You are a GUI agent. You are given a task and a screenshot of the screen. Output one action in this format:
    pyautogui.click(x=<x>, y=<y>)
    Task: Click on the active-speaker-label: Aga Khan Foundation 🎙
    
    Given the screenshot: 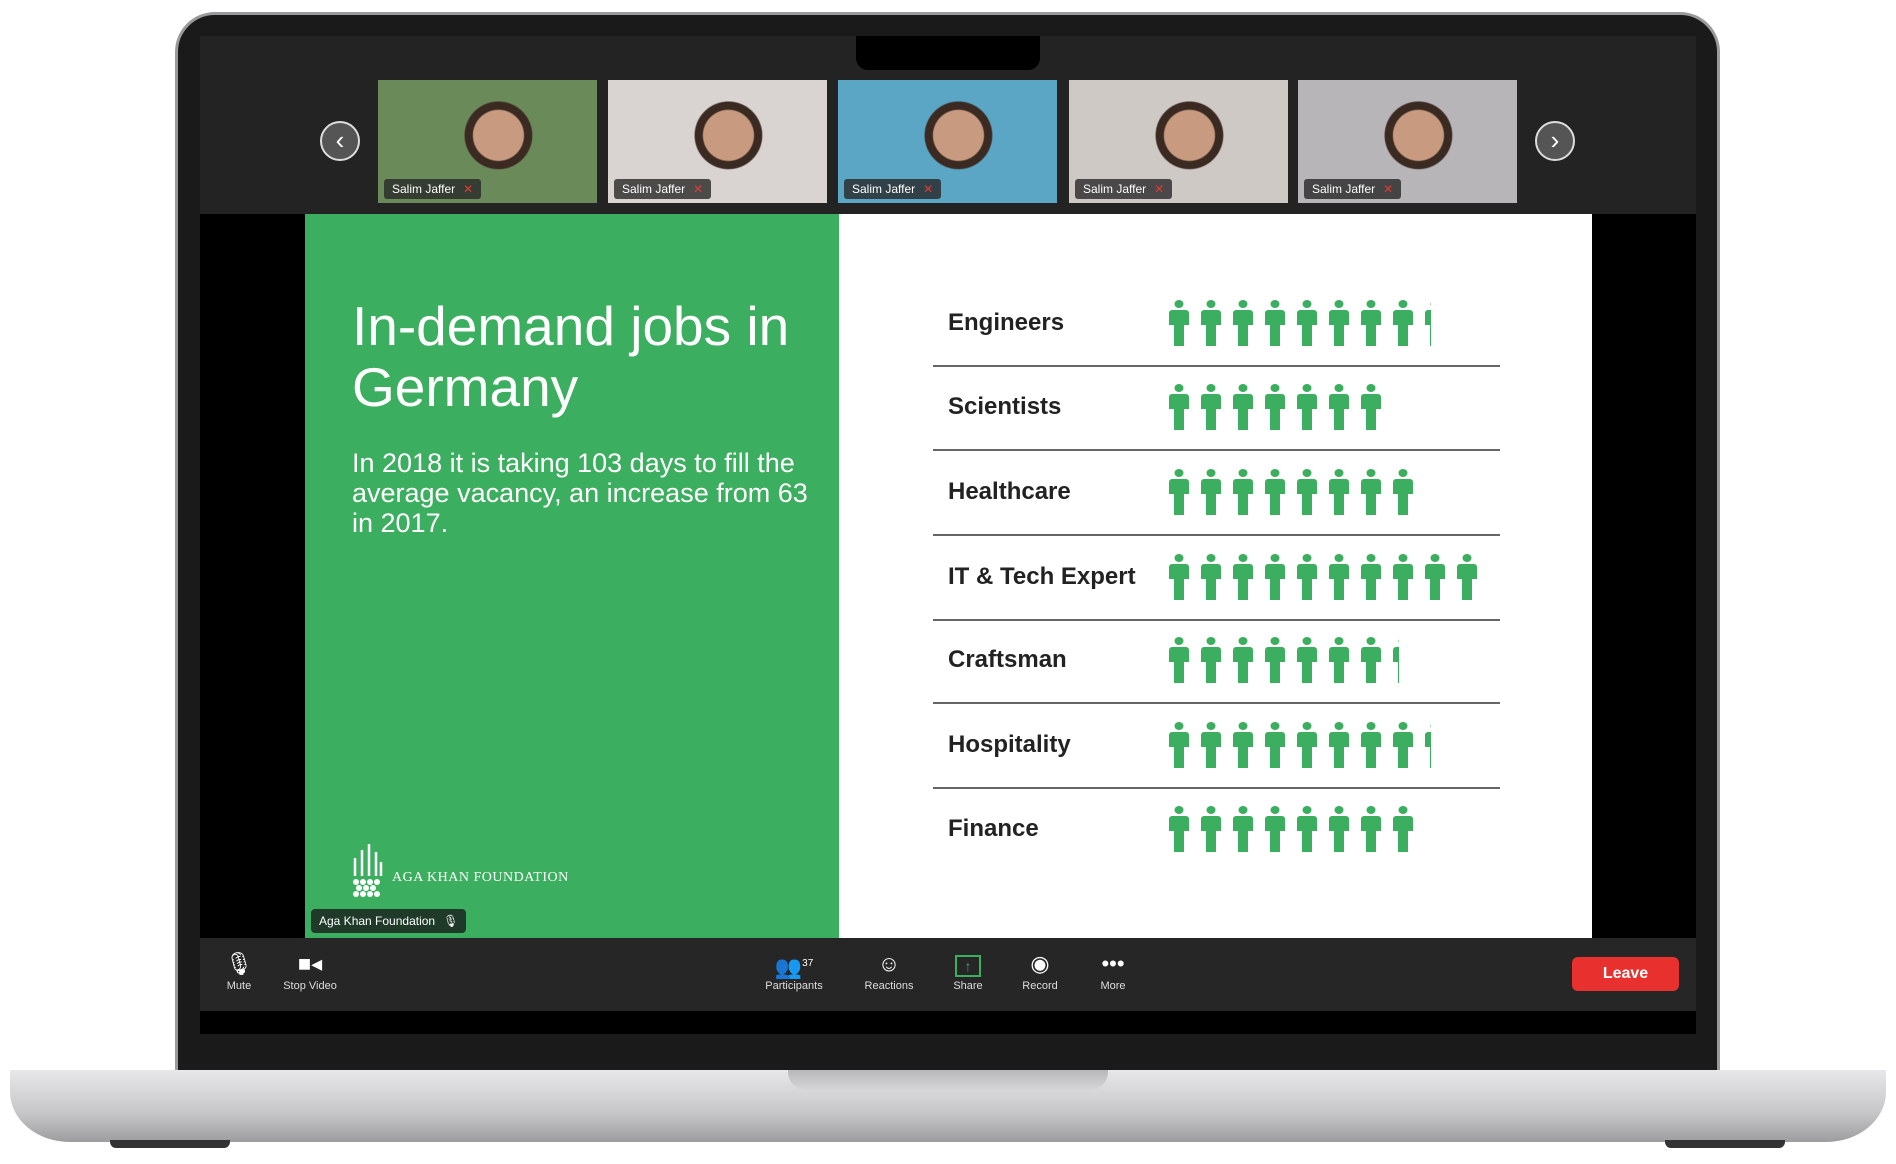 What is the action you would take?
    pyautogui.click(x=389, y=921)
    